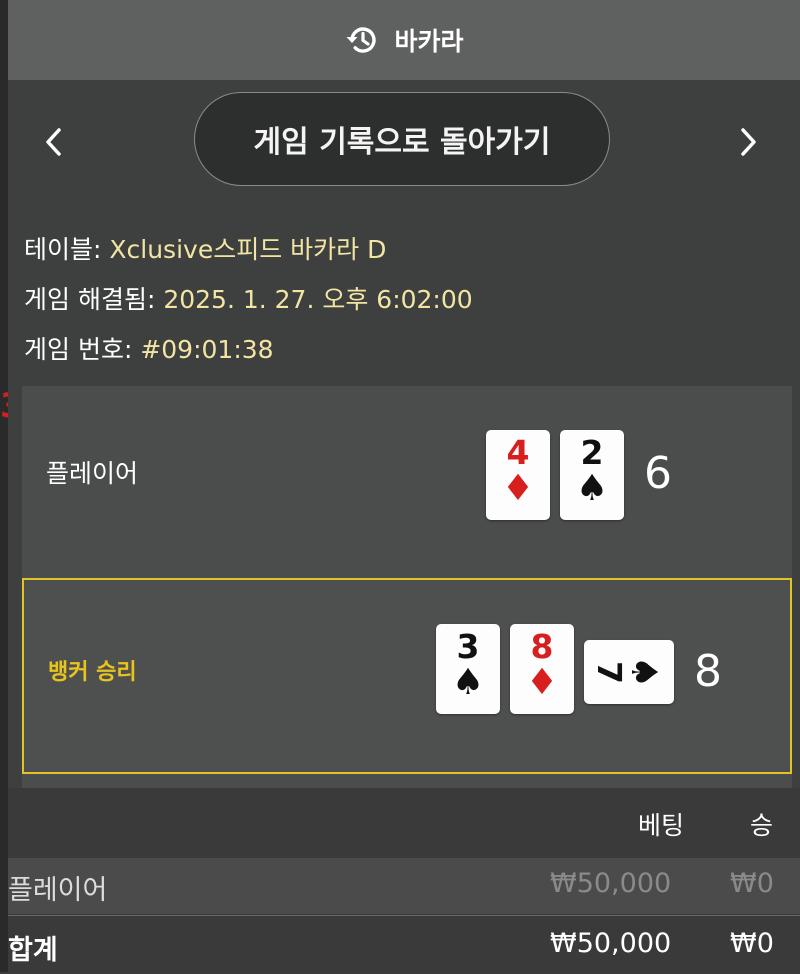 The width and height of the screenshot is (800, 974). I want to click on resolved-value: 2025. 1. 27. 오후 6:02:00, so click(318, 299).